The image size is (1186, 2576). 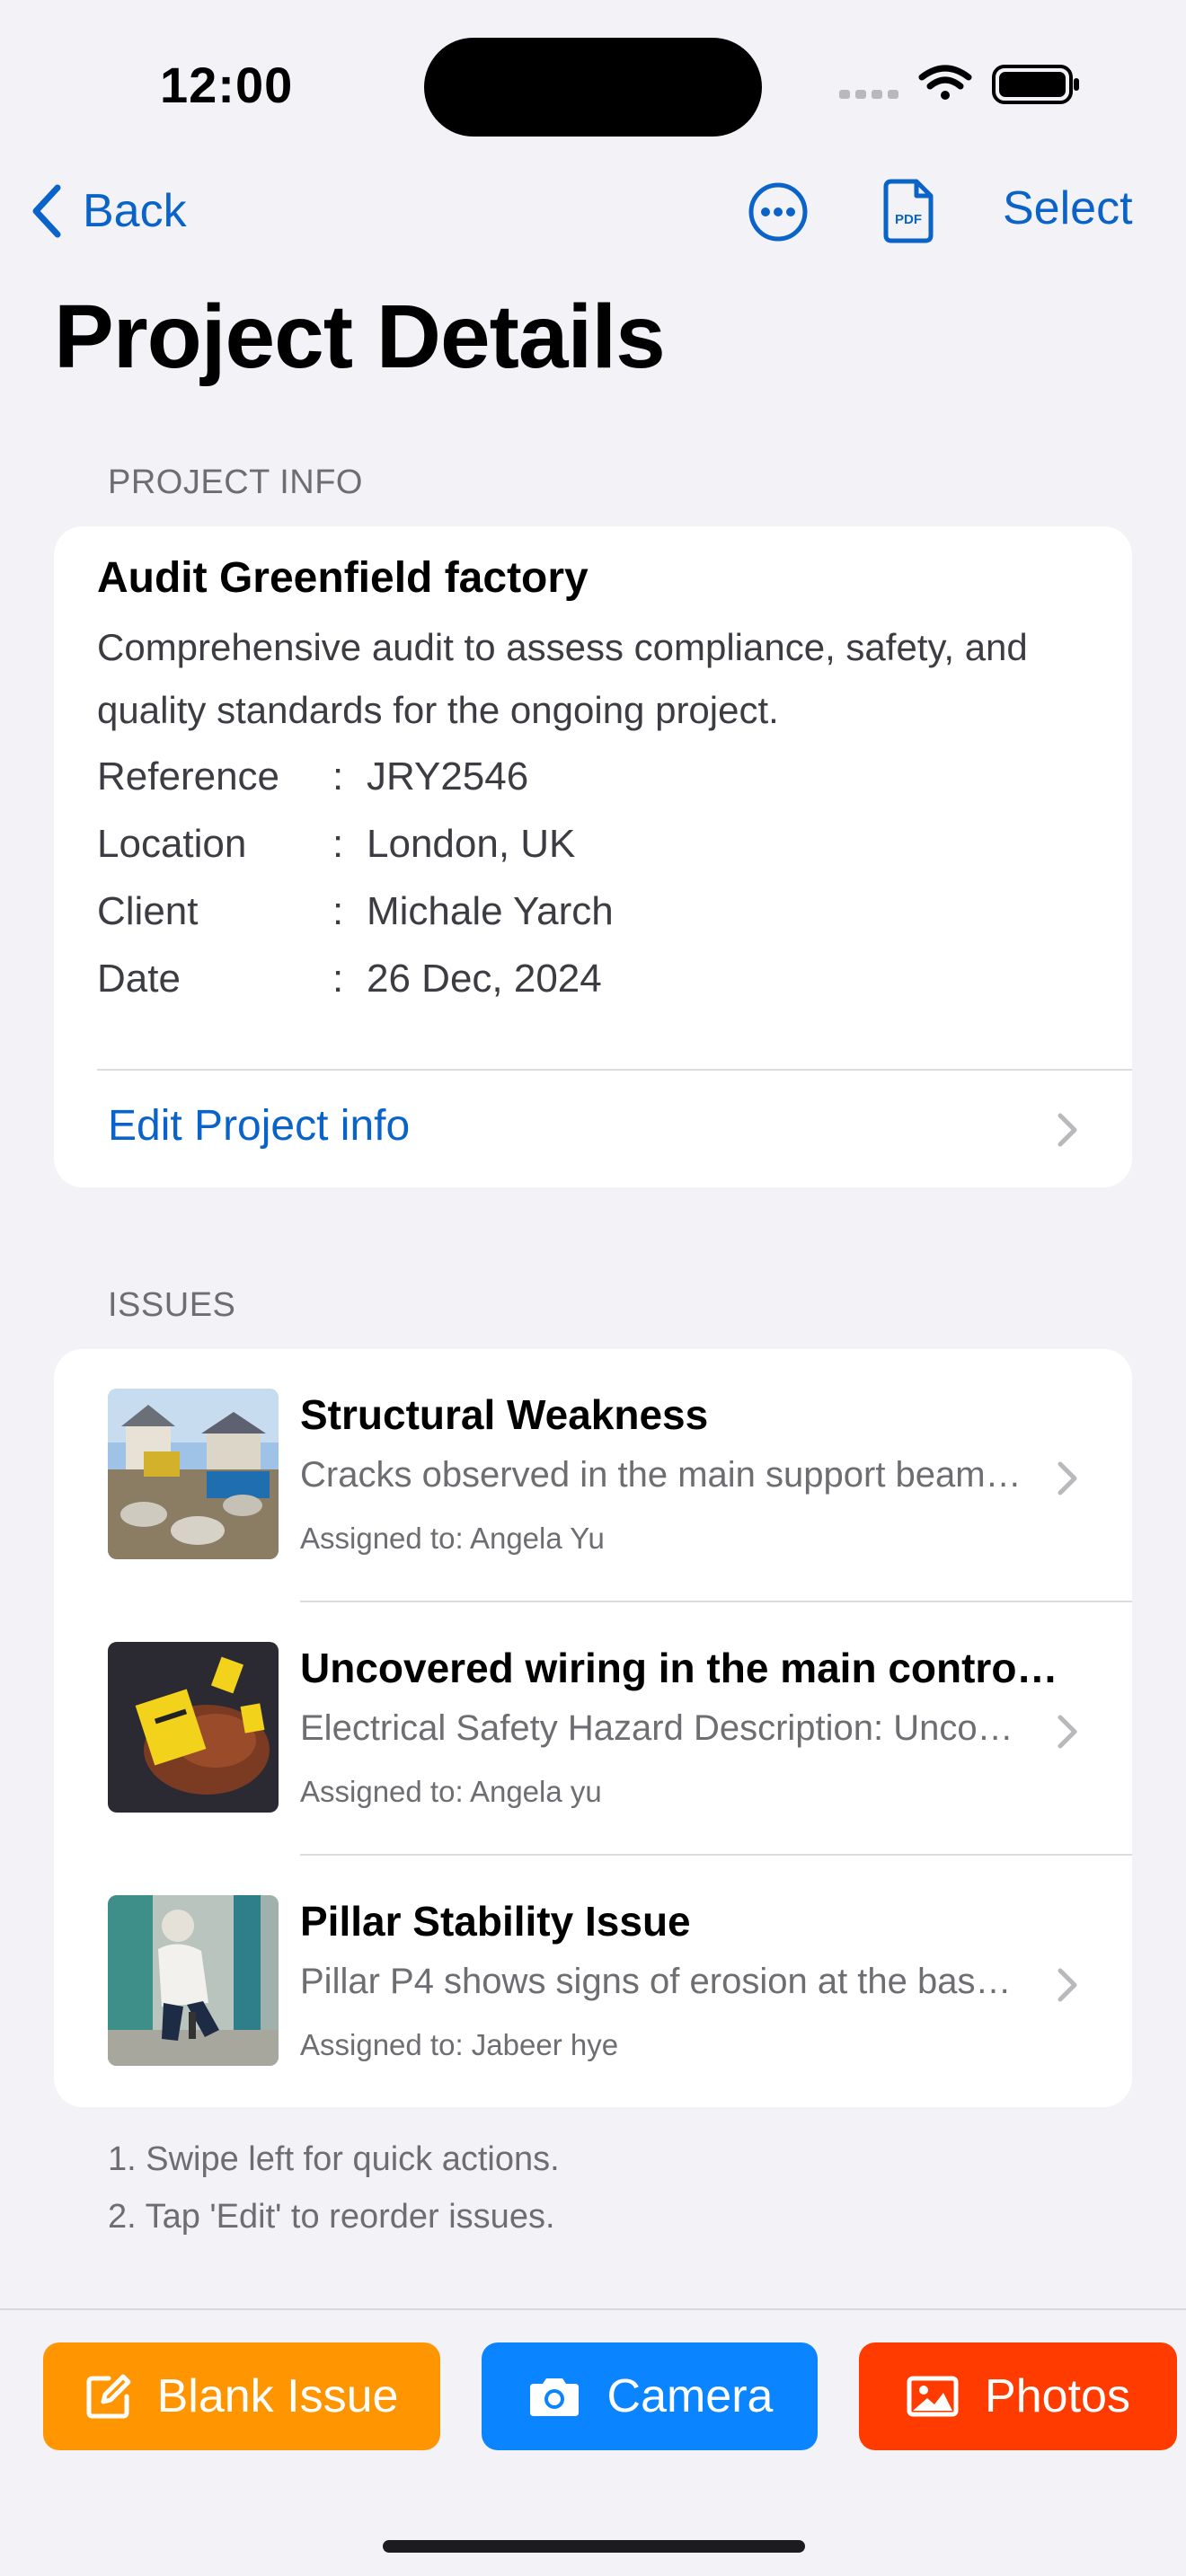 I want to click on select-button: Select, so click(x=1068, y=208).